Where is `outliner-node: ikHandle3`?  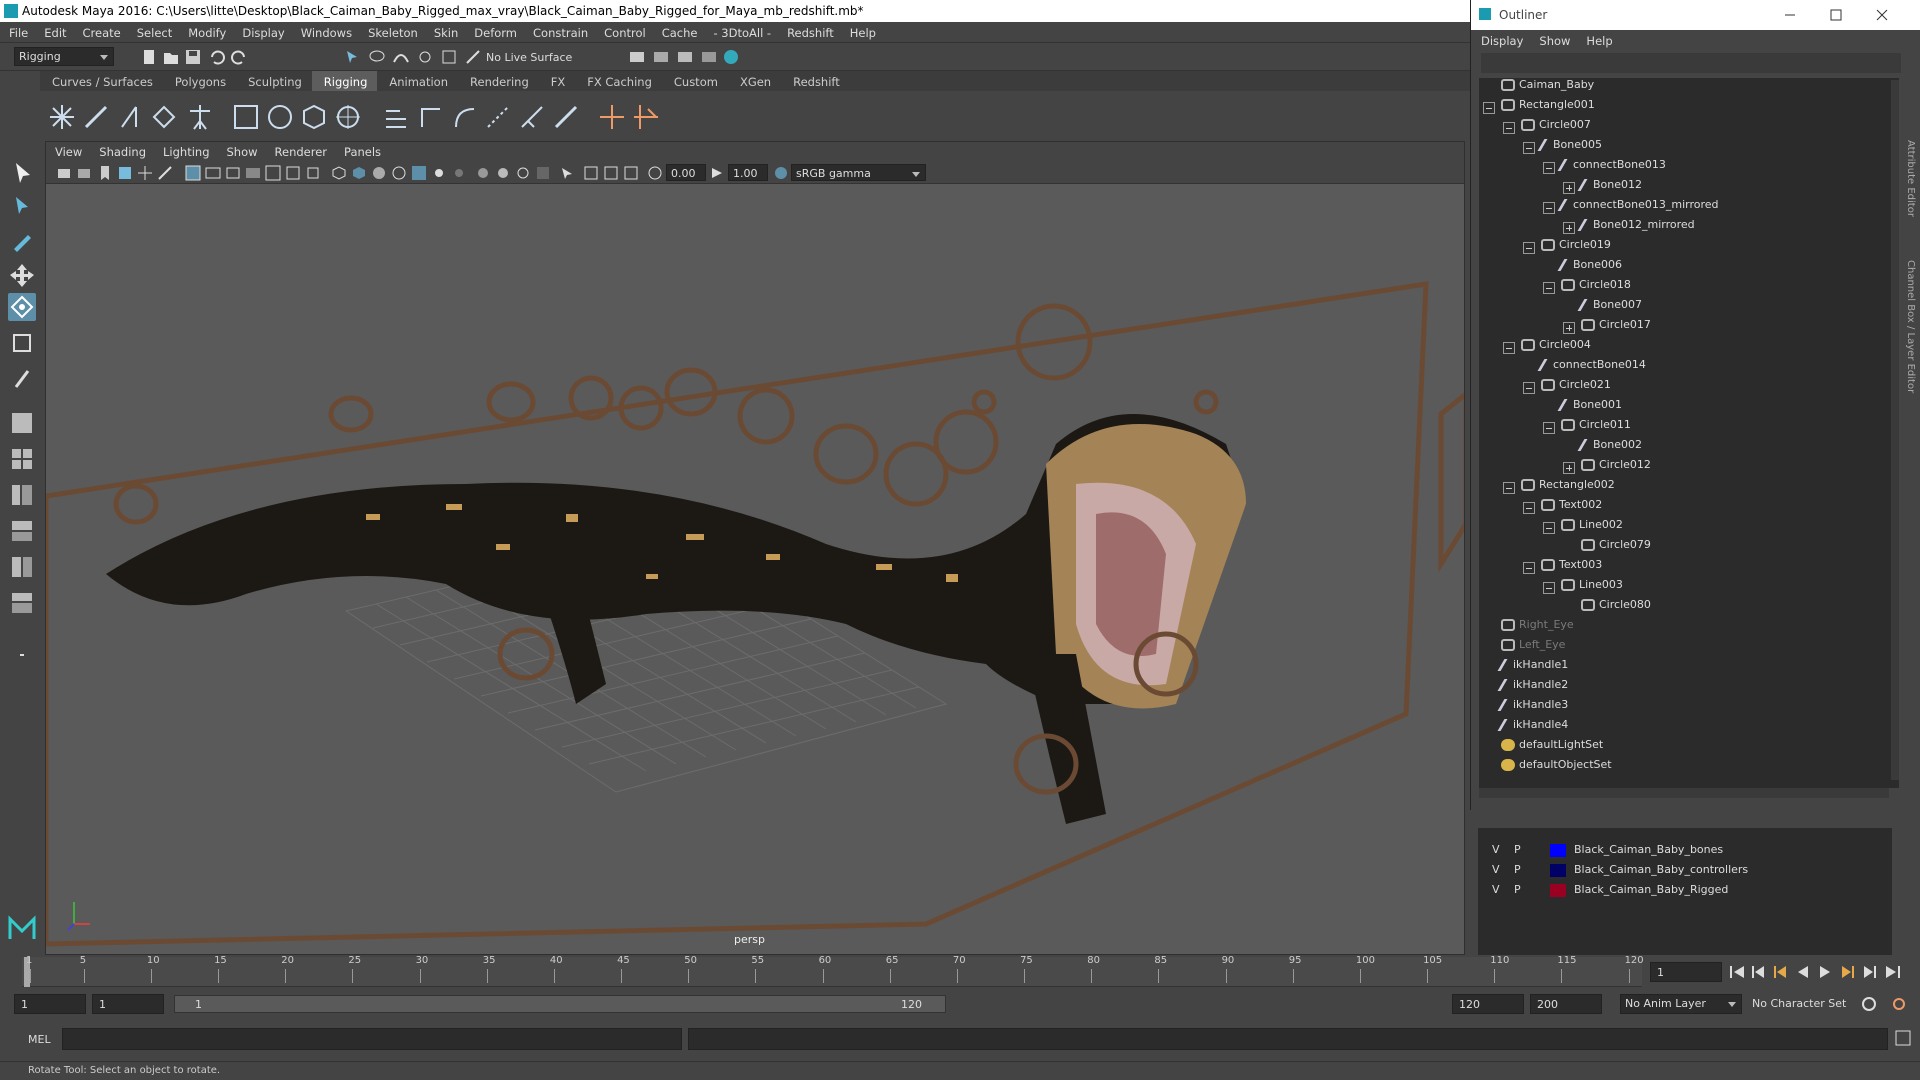
outliner-node: ikHandle3 is located at coordinates (1532, 708).